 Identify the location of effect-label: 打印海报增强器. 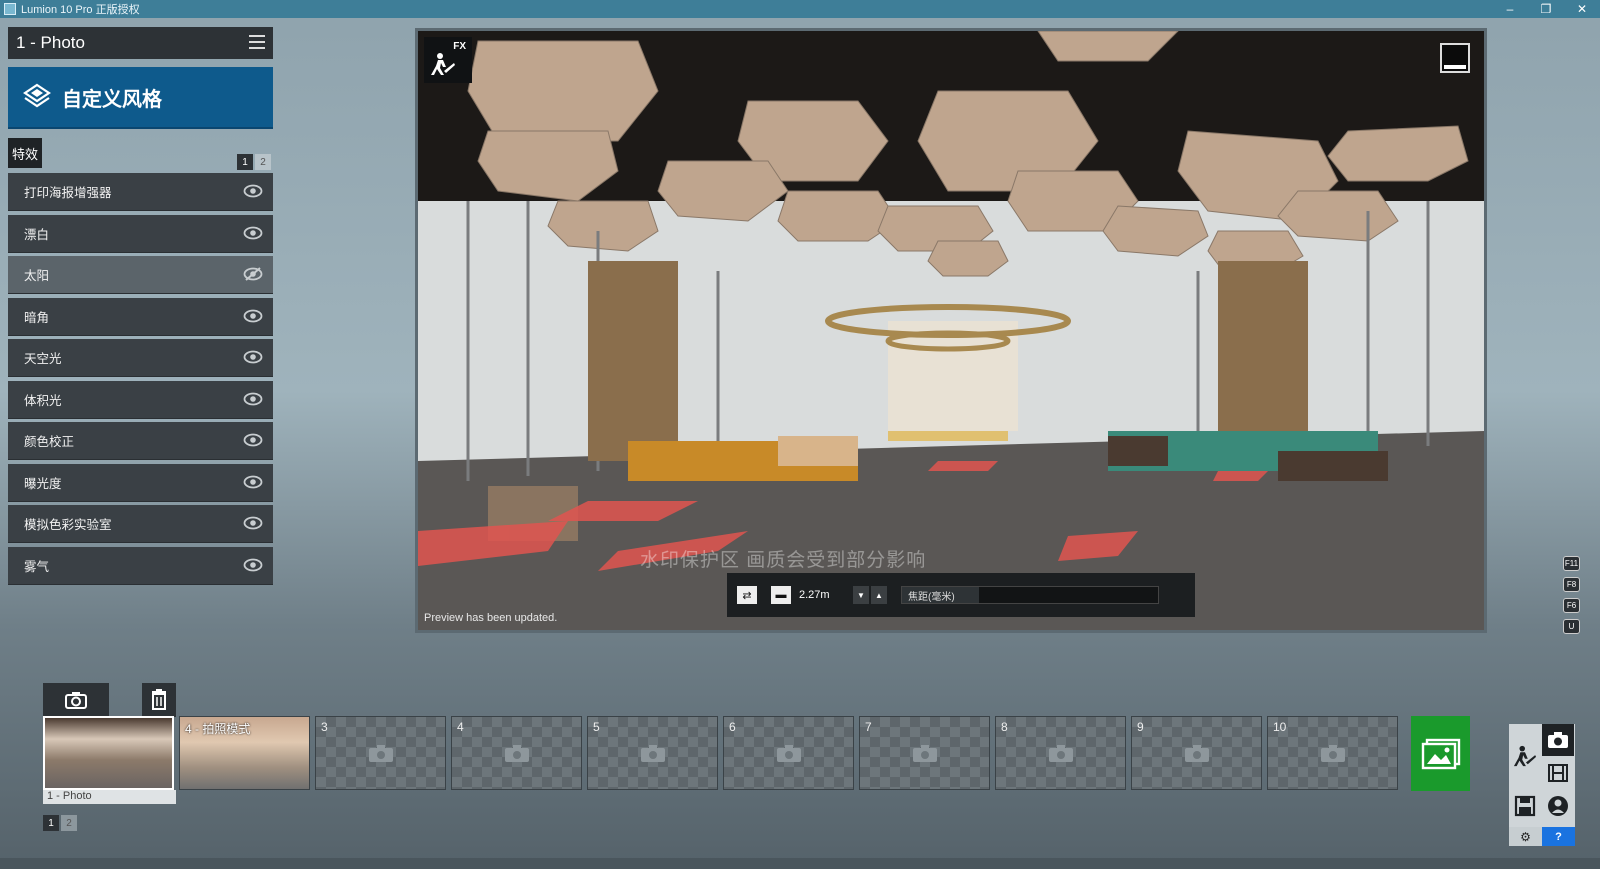
(68, 193).